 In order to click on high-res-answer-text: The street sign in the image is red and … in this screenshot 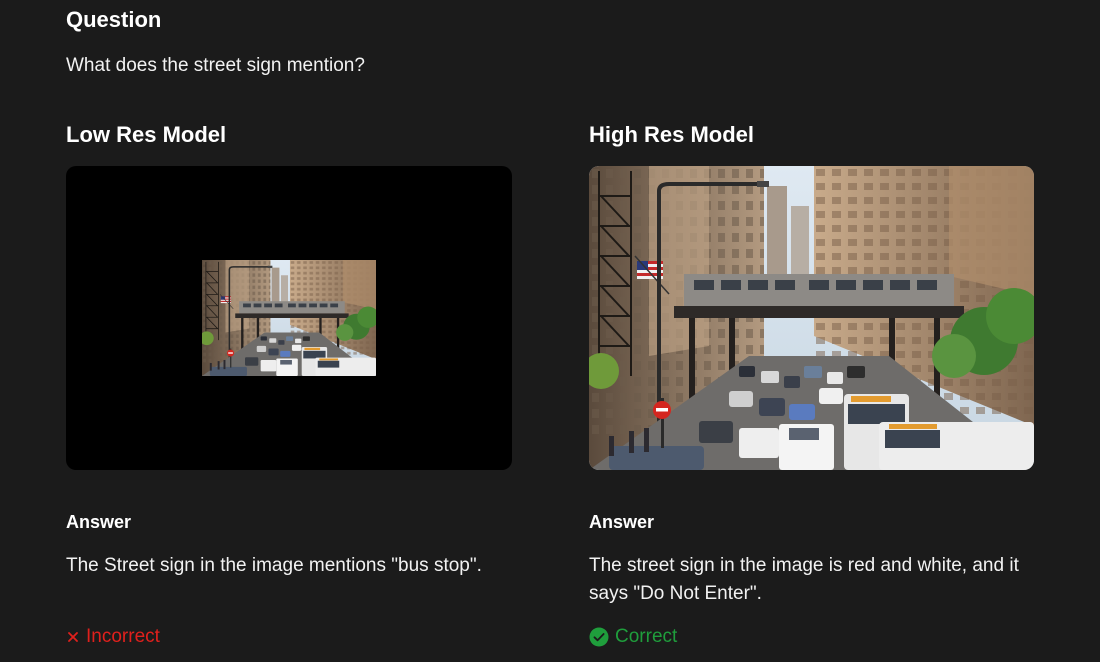, I will do `click(804, 579)`.